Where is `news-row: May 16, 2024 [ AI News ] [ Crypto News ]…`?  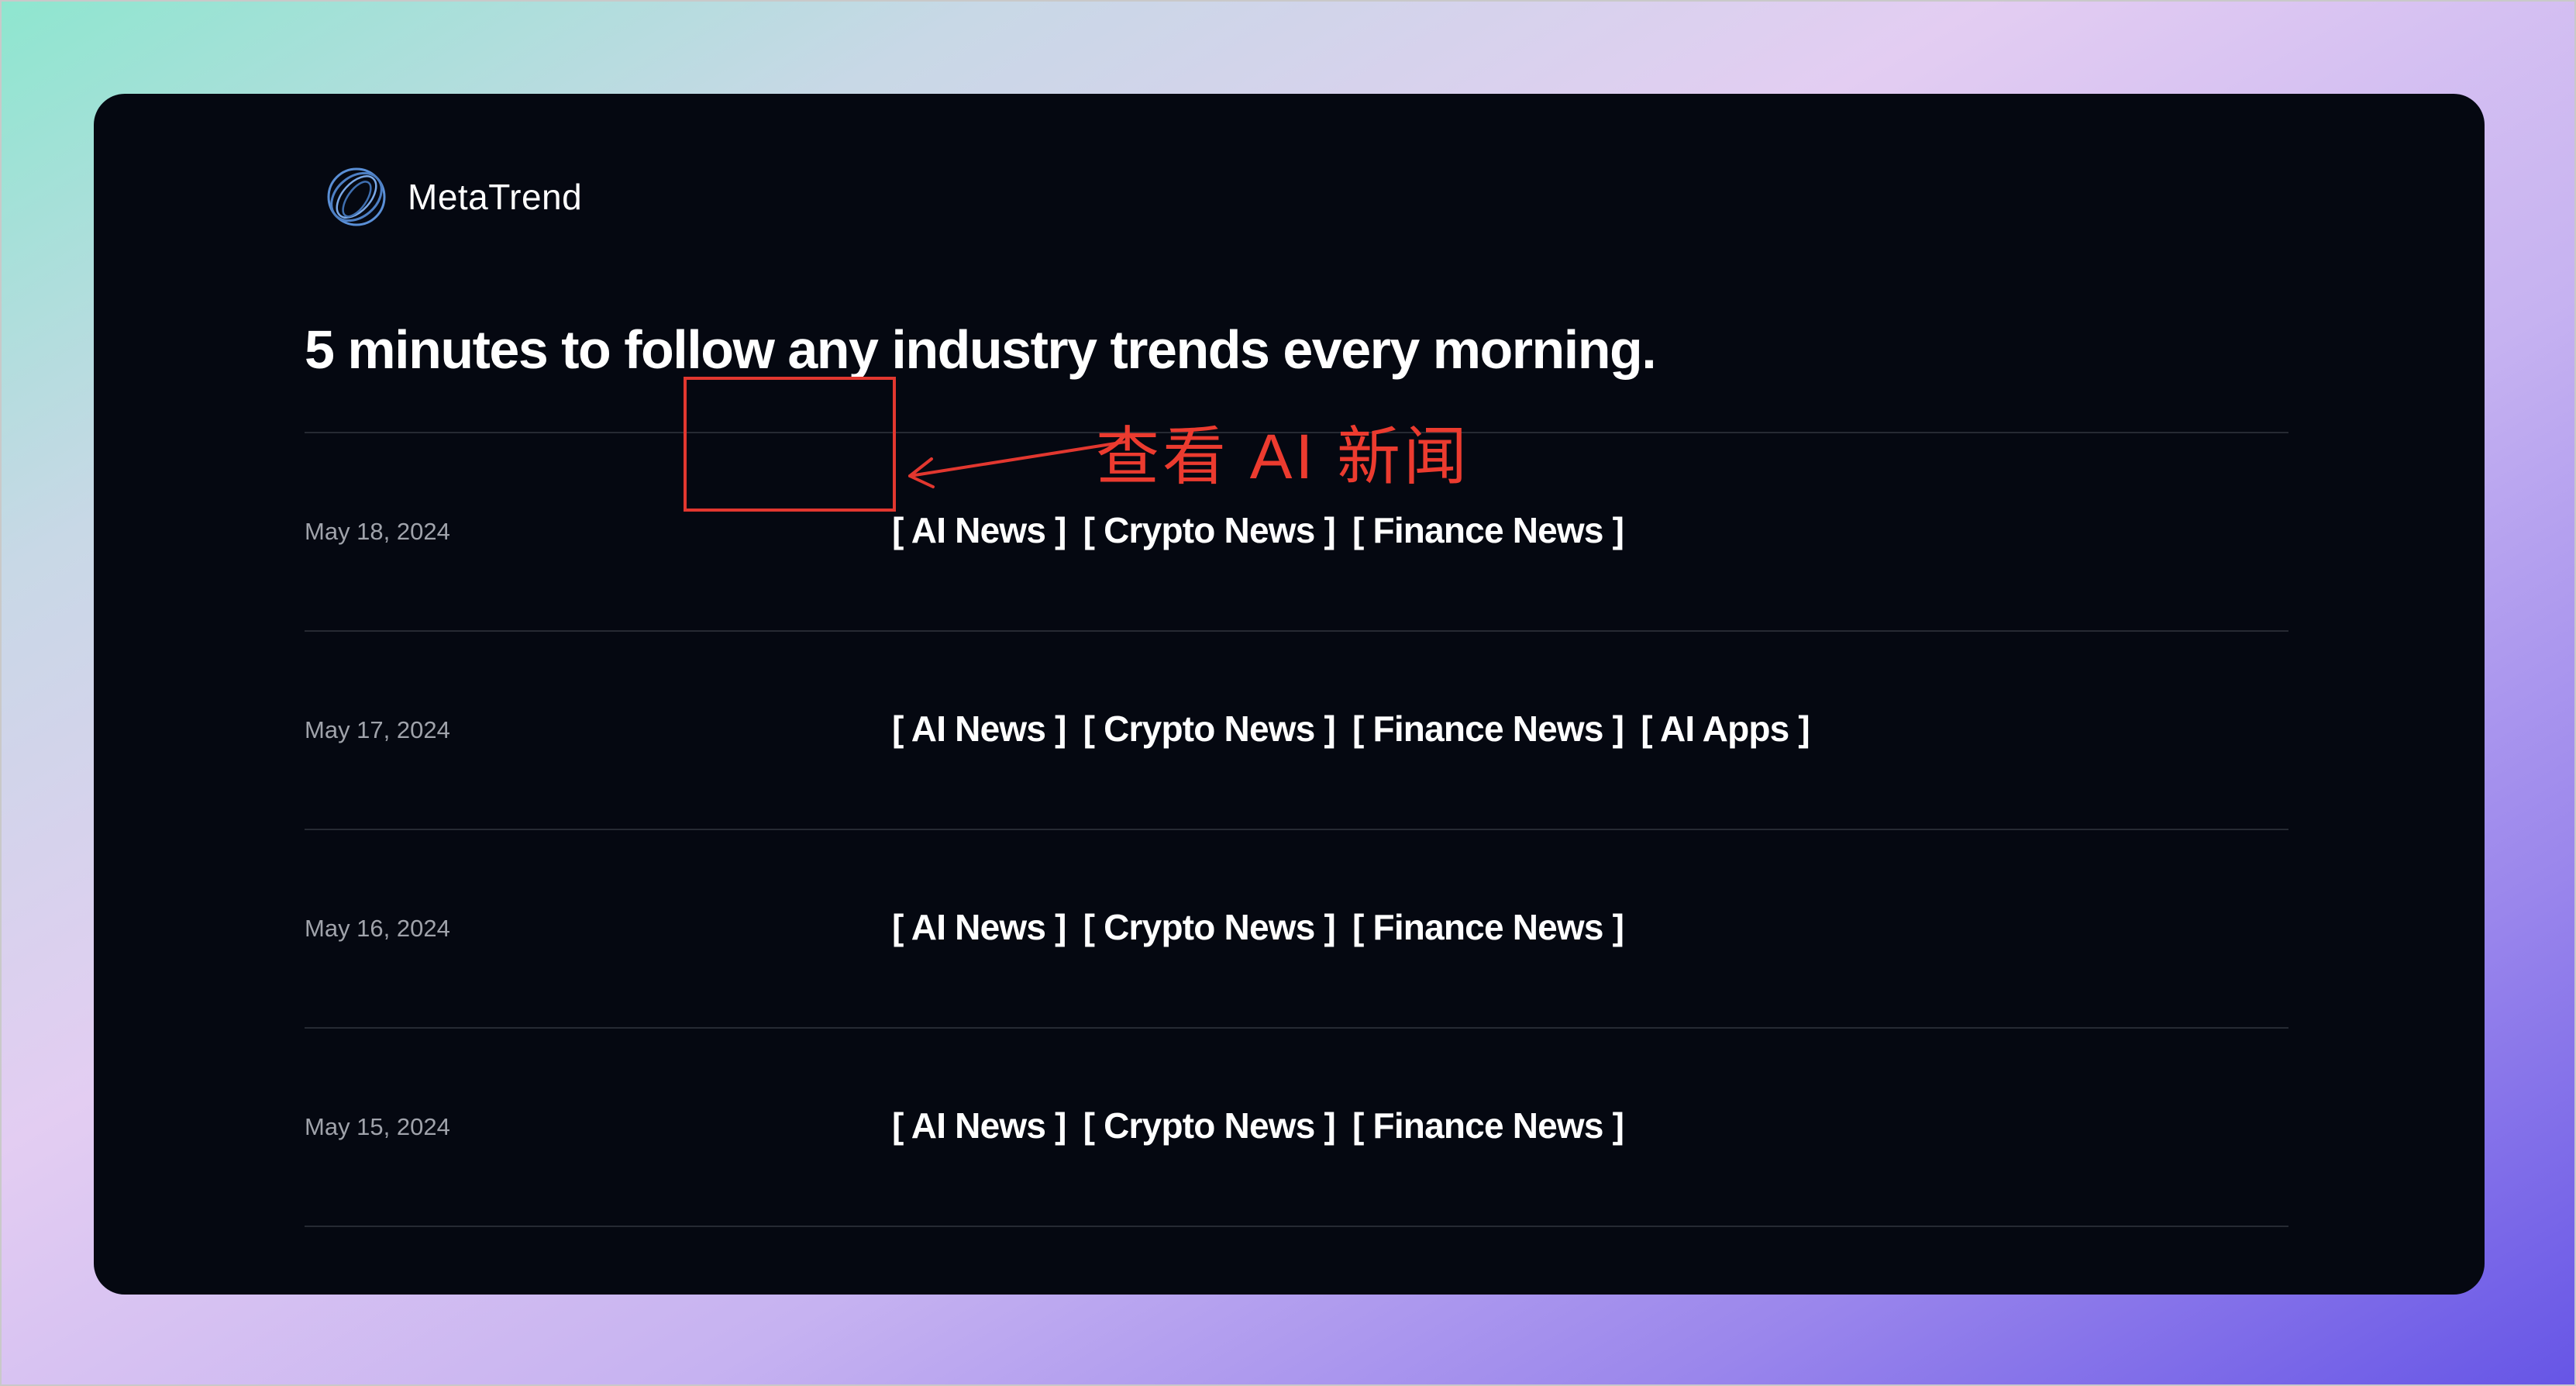
news-row: May 16, 2024 [ AI News ] [ Crypto News ]… is located at coordinates (1296, 929).